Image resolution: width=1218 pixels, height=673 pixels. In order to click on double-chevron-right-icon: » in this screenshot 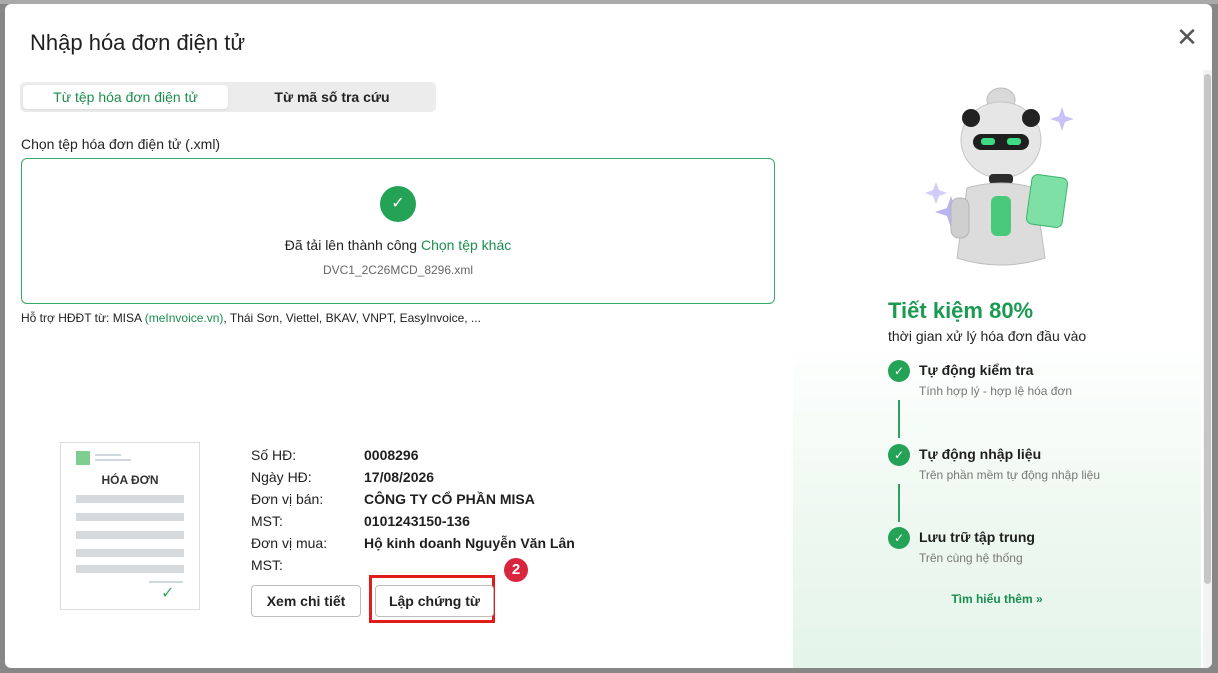, I will do `click(1039, 599)`.